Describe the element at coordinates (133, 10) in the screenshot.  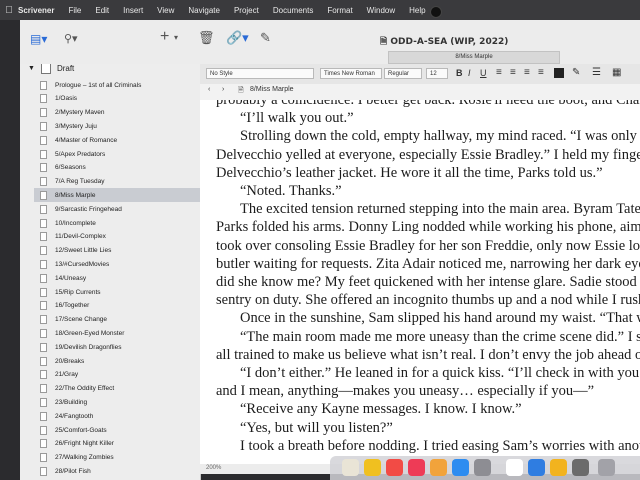
I see `menu-insert: Insert` at that location.